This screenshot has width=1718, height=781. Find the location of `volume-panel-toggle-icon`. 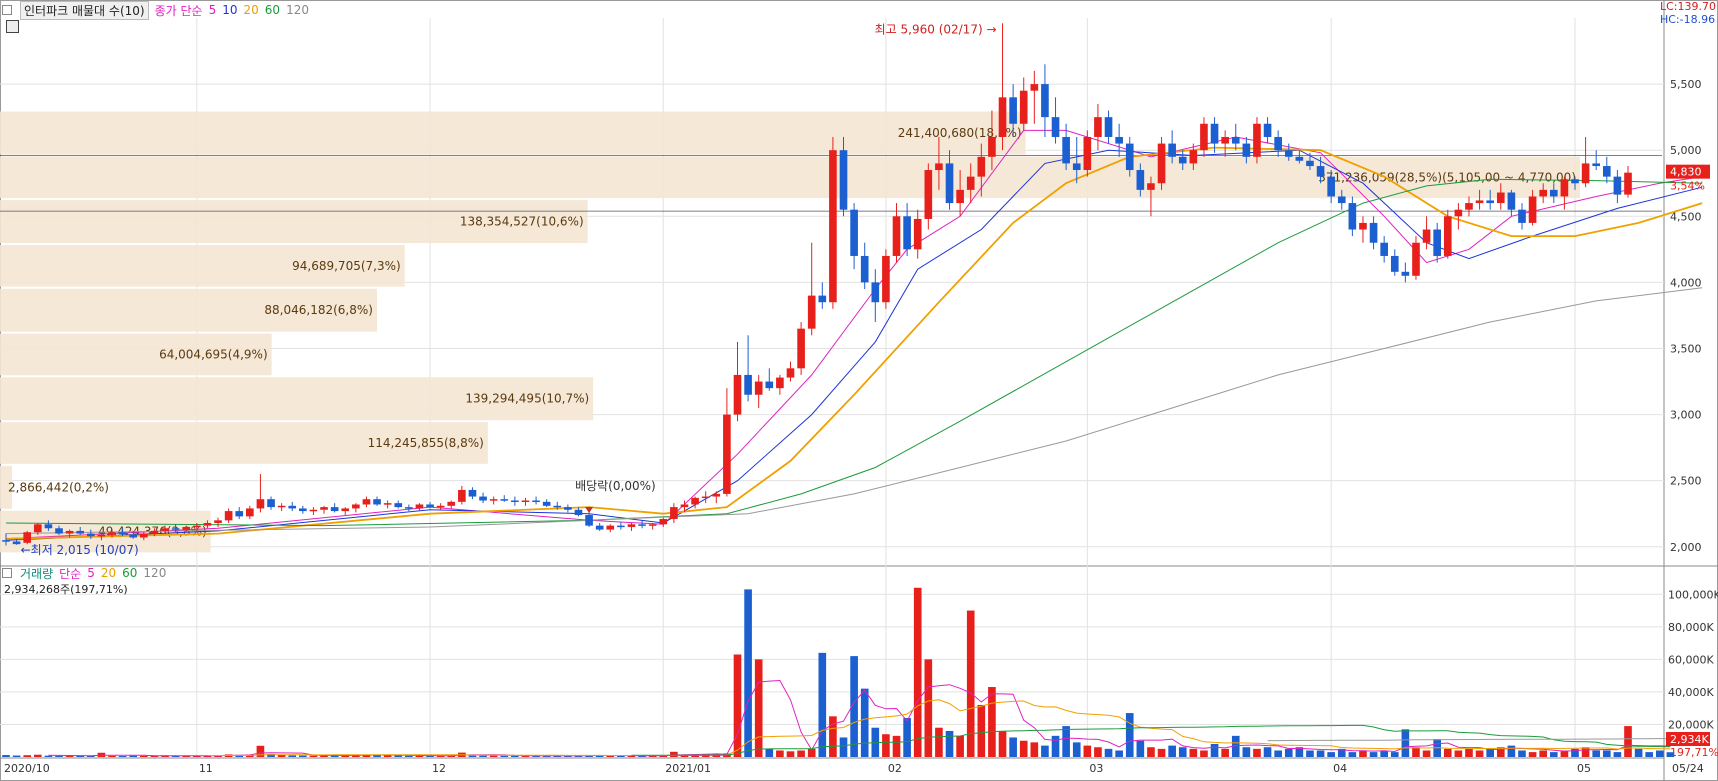

volume-panel-toggle-icon is located at coordinates (7, 573).